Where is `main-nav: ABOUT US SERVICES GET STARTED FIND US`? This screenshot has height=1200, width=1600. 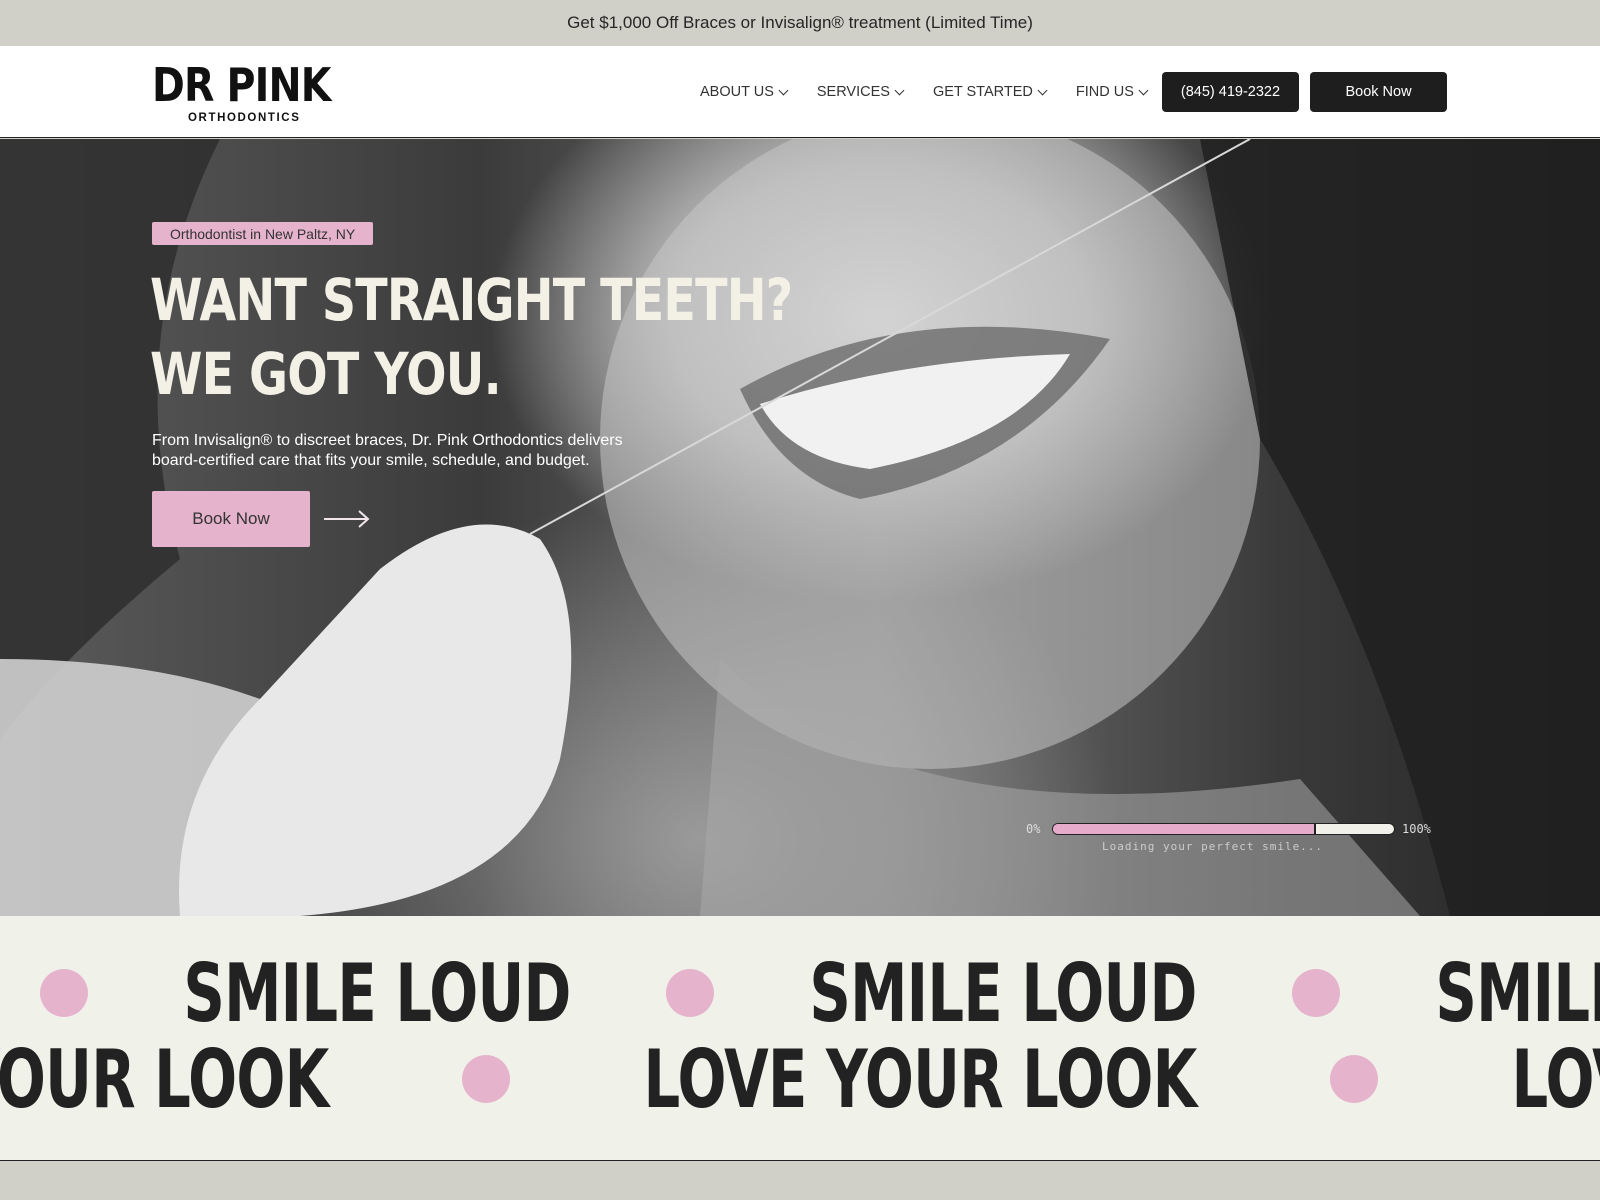
main-nav: ABOUT US SERVICES GET STARTED FIND US is located at coordinates (938, 92).